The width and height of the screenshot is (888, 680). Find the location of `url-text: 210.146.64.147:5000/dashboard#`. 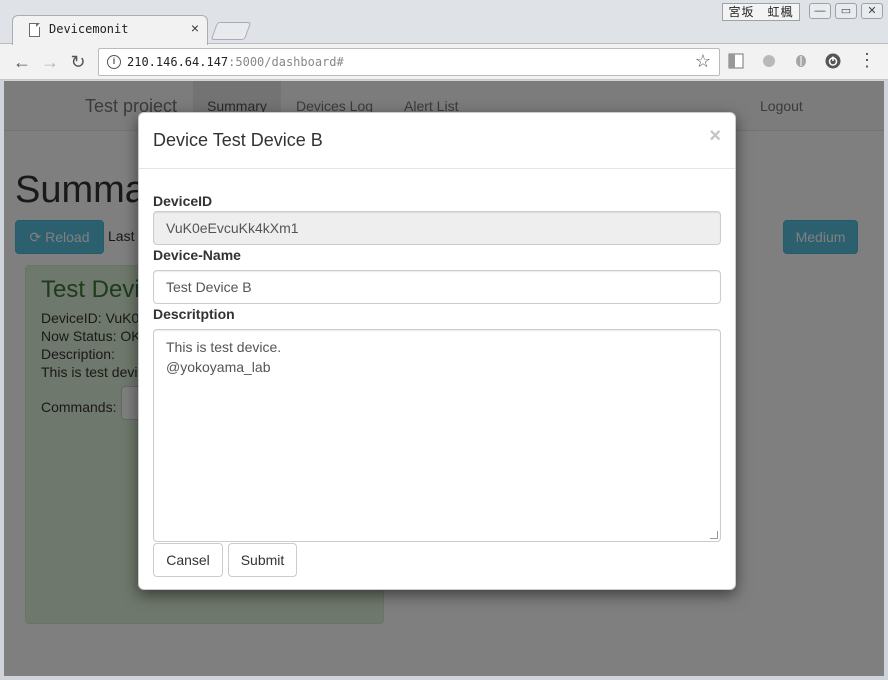

url-text: 210.146.64.147:5000/dashboard# is located at coordinates (235, 62).